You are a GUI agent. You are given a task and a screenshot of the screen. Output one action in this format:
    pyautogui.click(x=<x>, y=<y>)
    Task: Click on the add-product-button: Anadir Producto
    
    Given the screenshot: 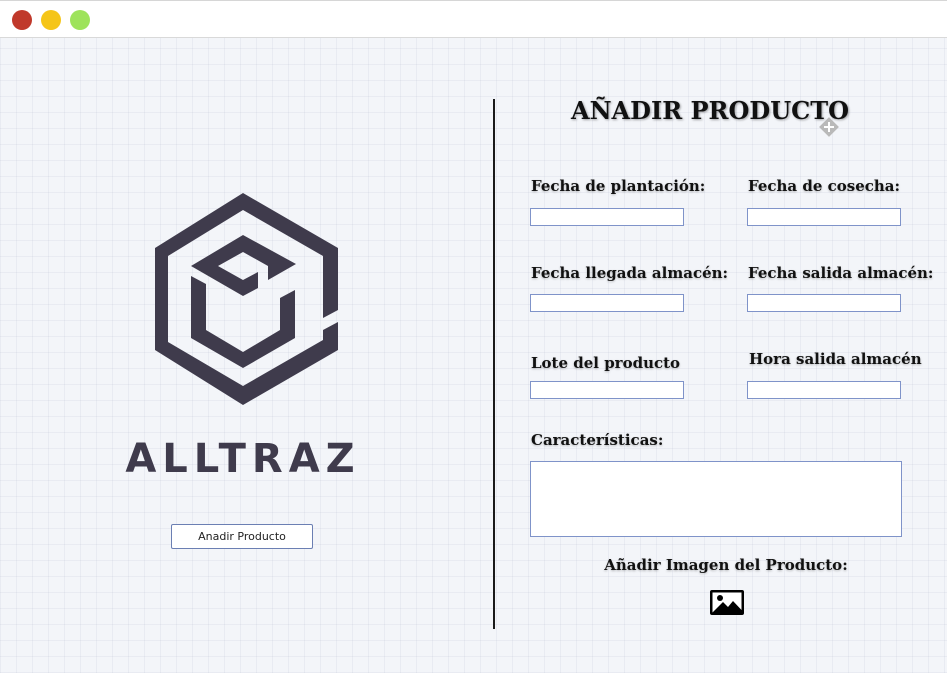 What is the action you would take?
    pyautogui.click(x=242, y=536)
    